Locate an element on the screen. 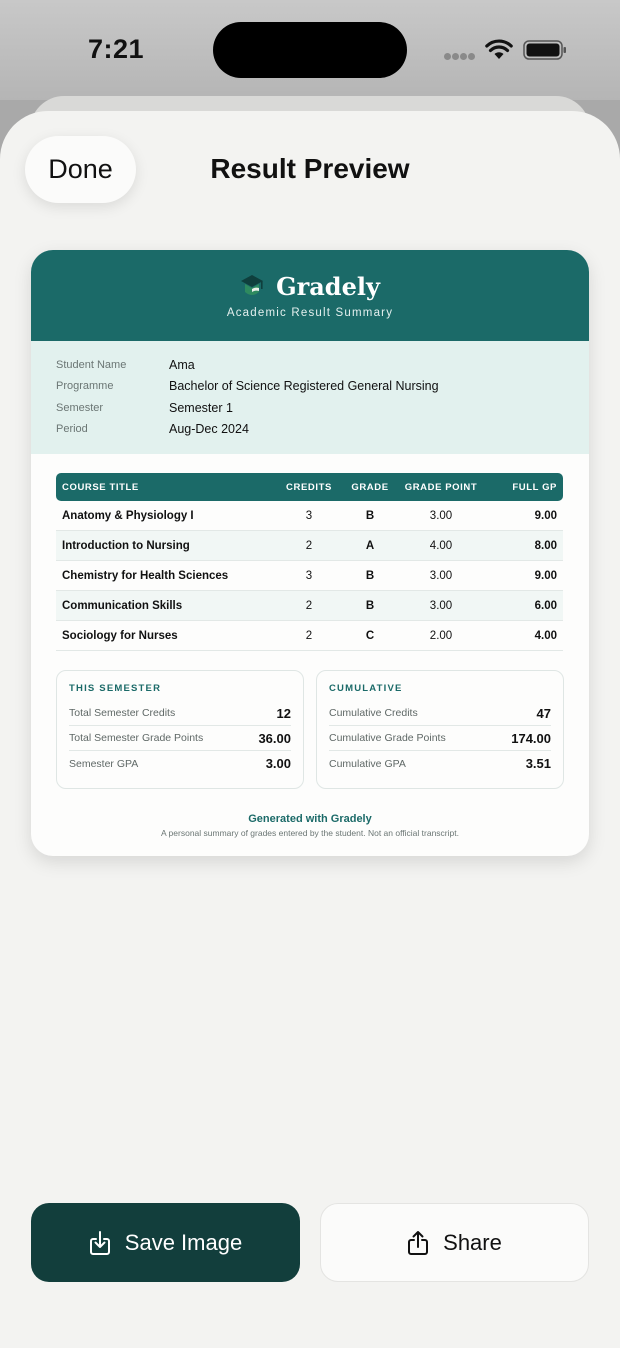 Image resolution: width=620 pixels, height=1348 pixels. brand-name: Gradely is located at coordinates (328, 286).